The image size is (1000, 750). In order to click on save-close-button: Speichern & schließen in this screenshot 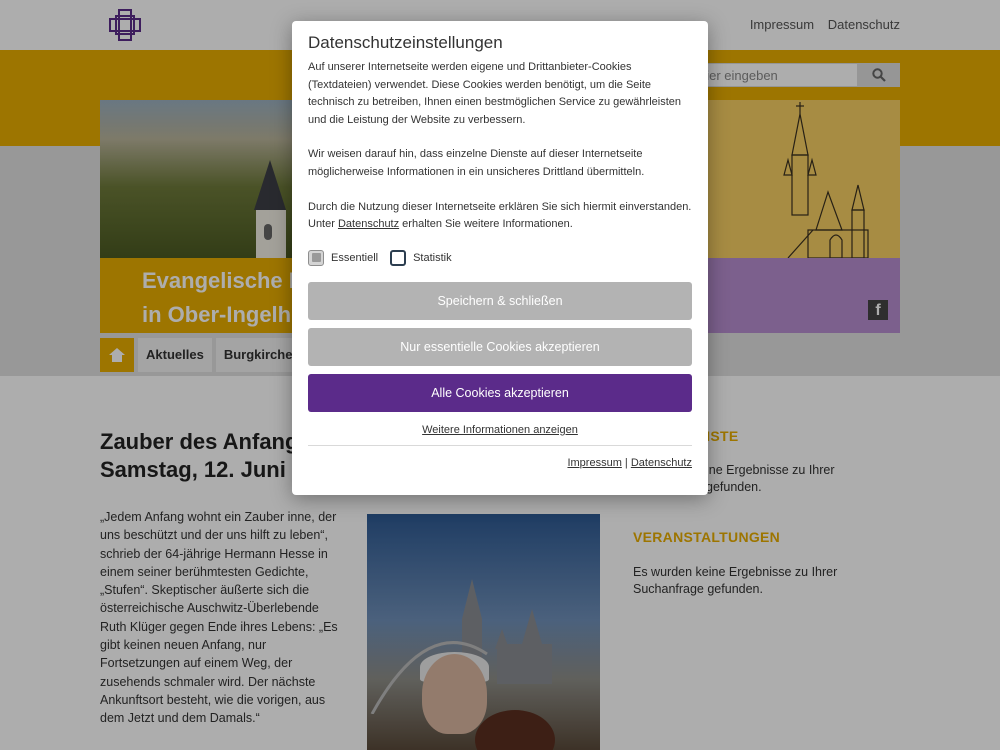, I will do `click(500, 300)`.